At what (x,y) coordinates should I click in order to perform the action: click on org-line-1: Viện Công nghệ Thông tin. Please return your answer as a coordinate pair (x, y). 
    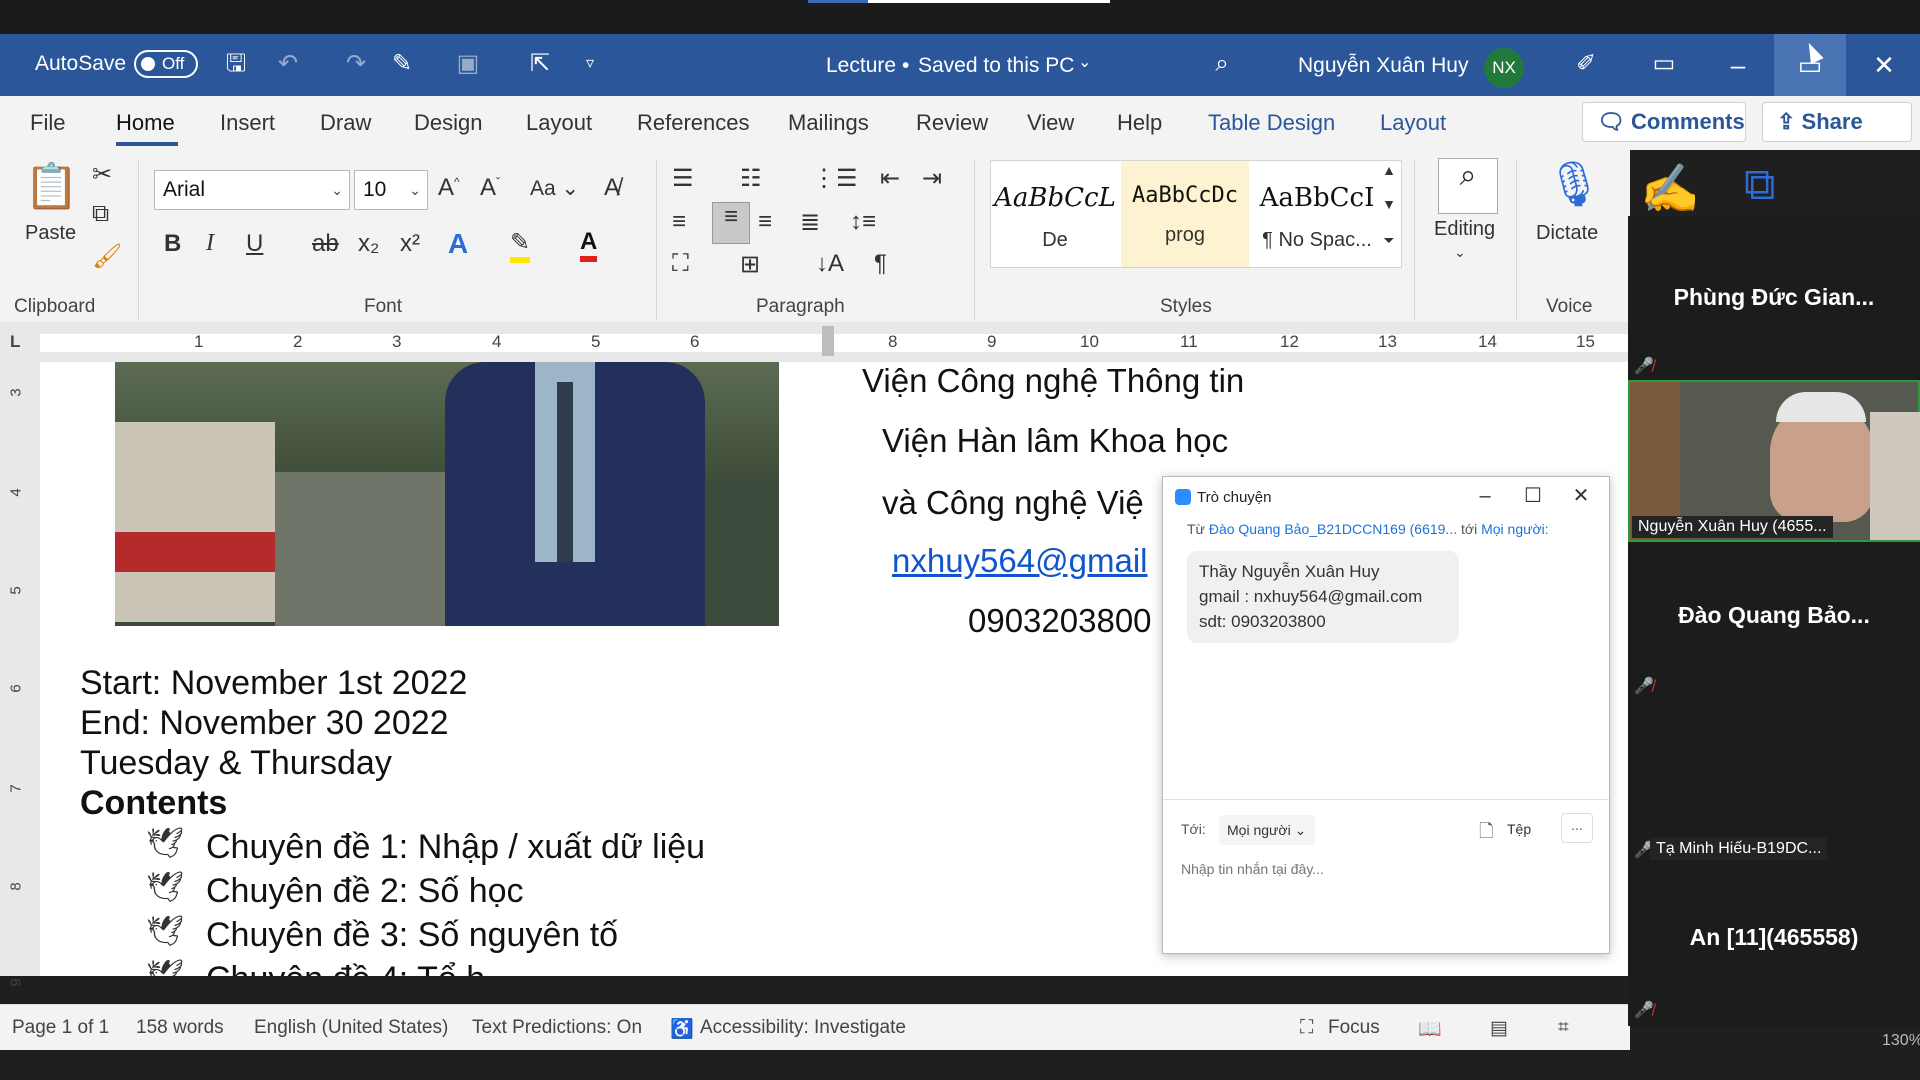
    Looking at the image, I should click on (1053, 381).